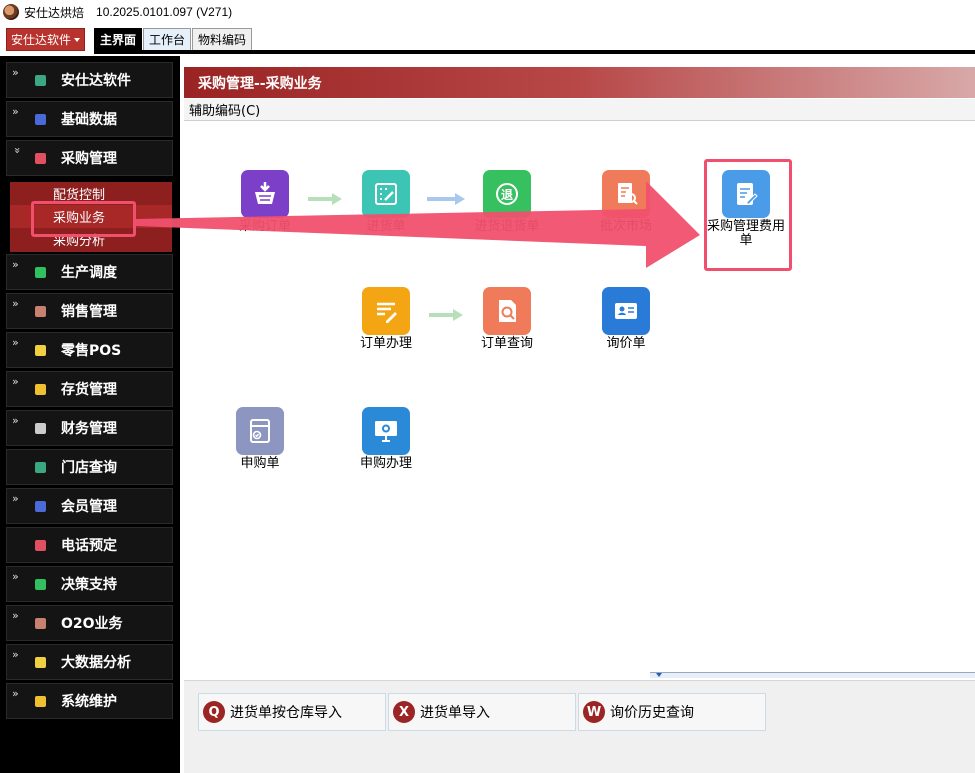 This screenshot has height=773, width=975. I want to click on sidebar-item-production: » 生产调度, so click(89, 272).